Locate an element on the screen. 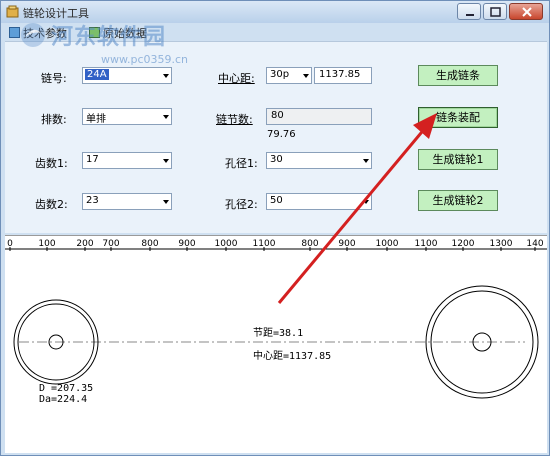 This screenshot has height=456, width=550. rows-select: 单排 is located at coordinates (127, 116).